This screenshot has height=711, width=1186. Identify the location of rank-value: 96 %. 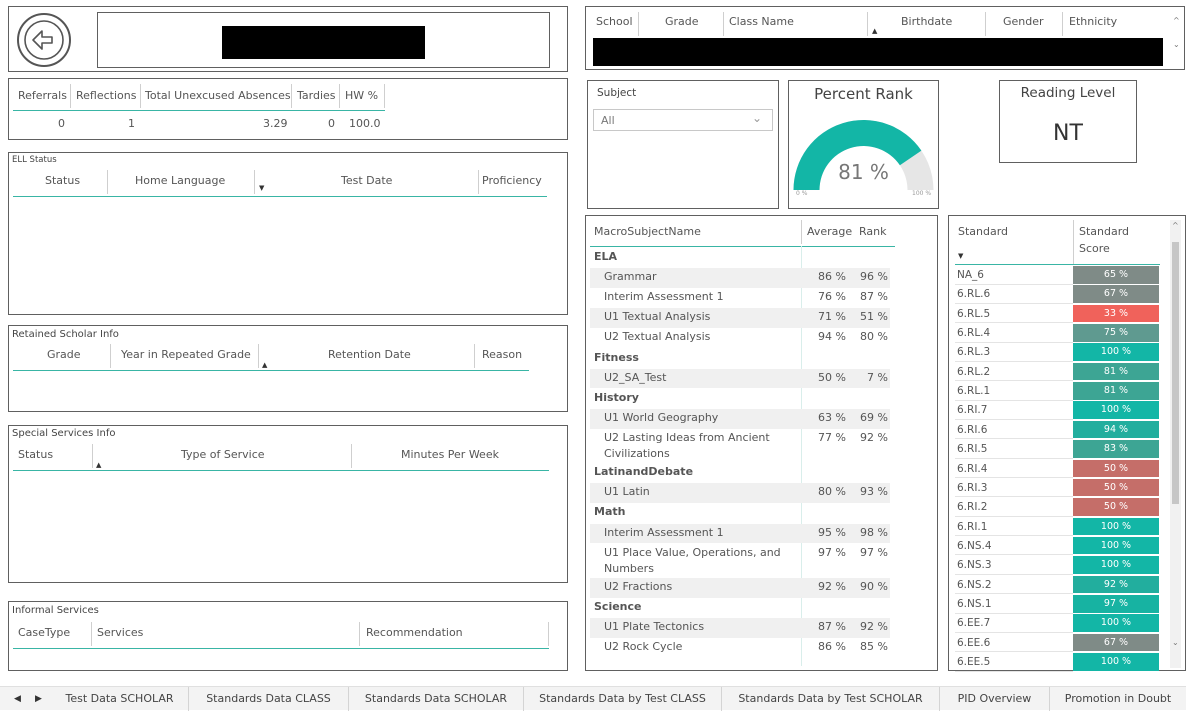
(874, 277).